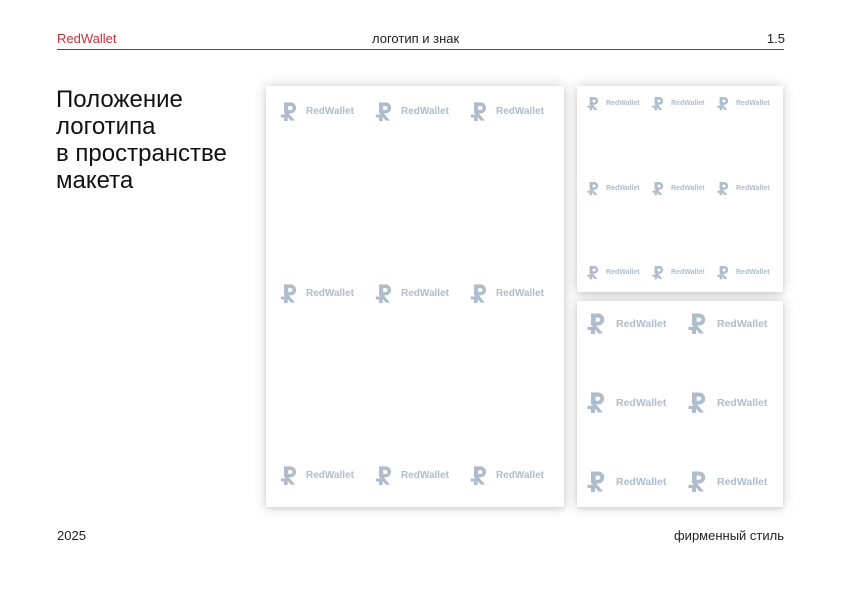 The height and width of the screenshot is (595, 842). What do you see at coordinates (420, 49) in the screenshot?
I see `header-divider` at bounding box center [420, 49].